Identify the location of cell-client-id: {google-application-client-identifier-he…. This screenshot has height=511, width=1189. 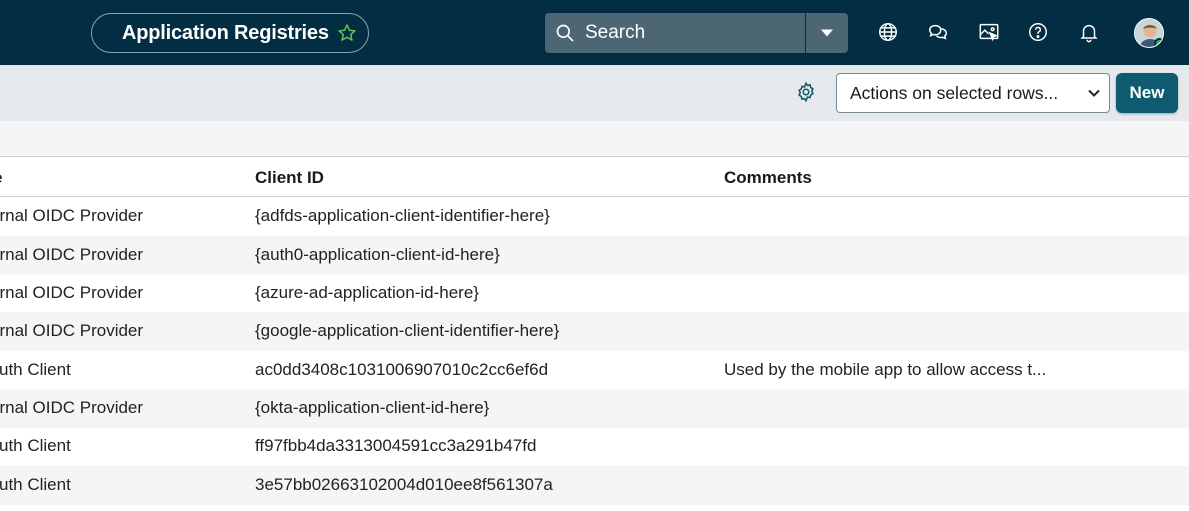
(407, 331).